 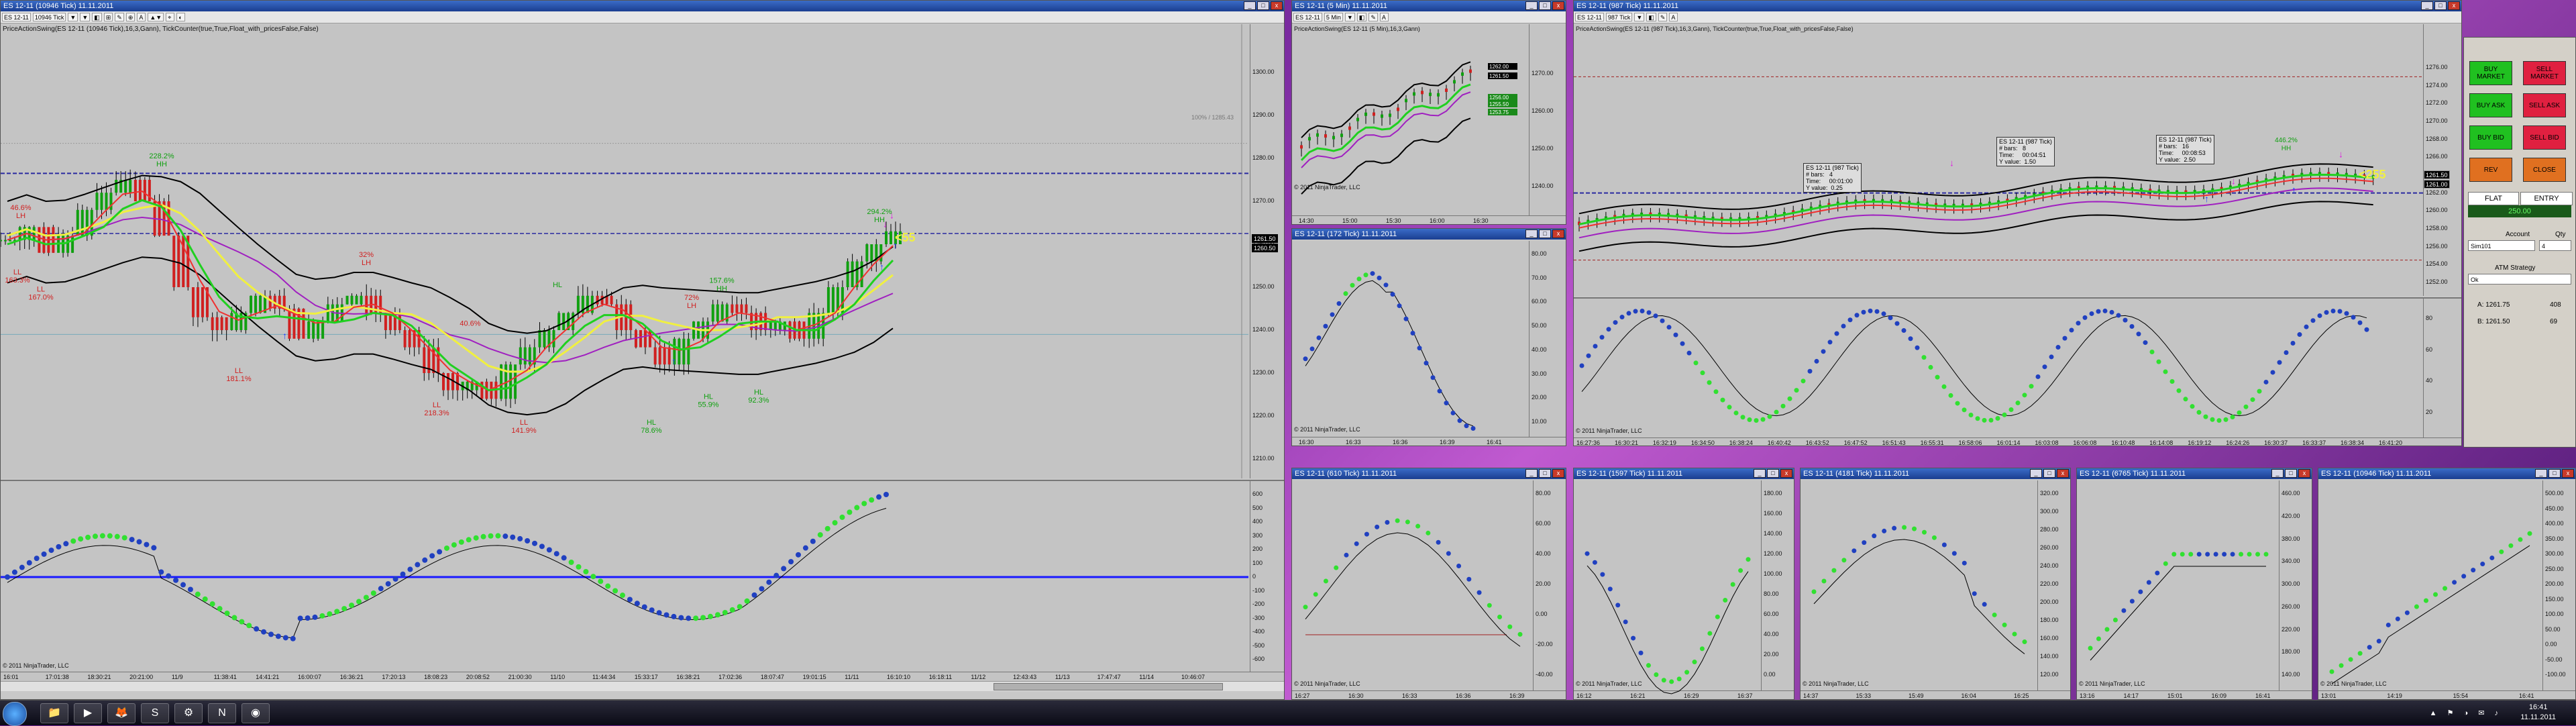 What do you see at coordinates (15, 714) in the screenshot?
I see `start-button` at bounding box center [15, 714].